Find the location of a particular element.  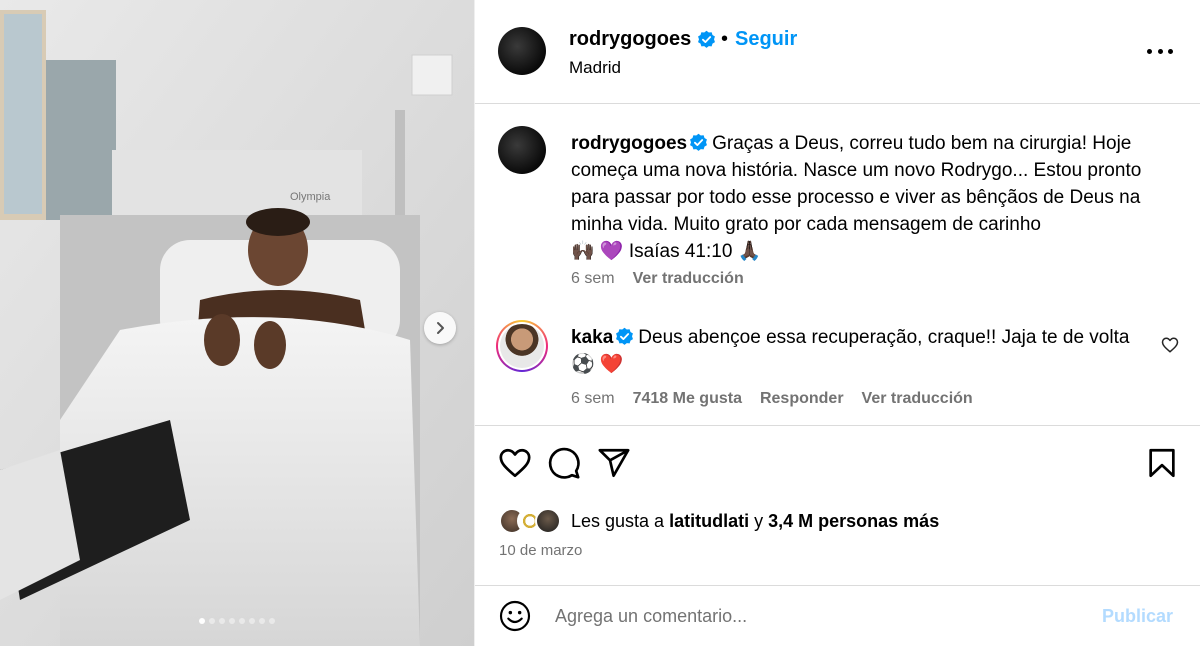

commenter-avatar is located at coordinates (522, 346).